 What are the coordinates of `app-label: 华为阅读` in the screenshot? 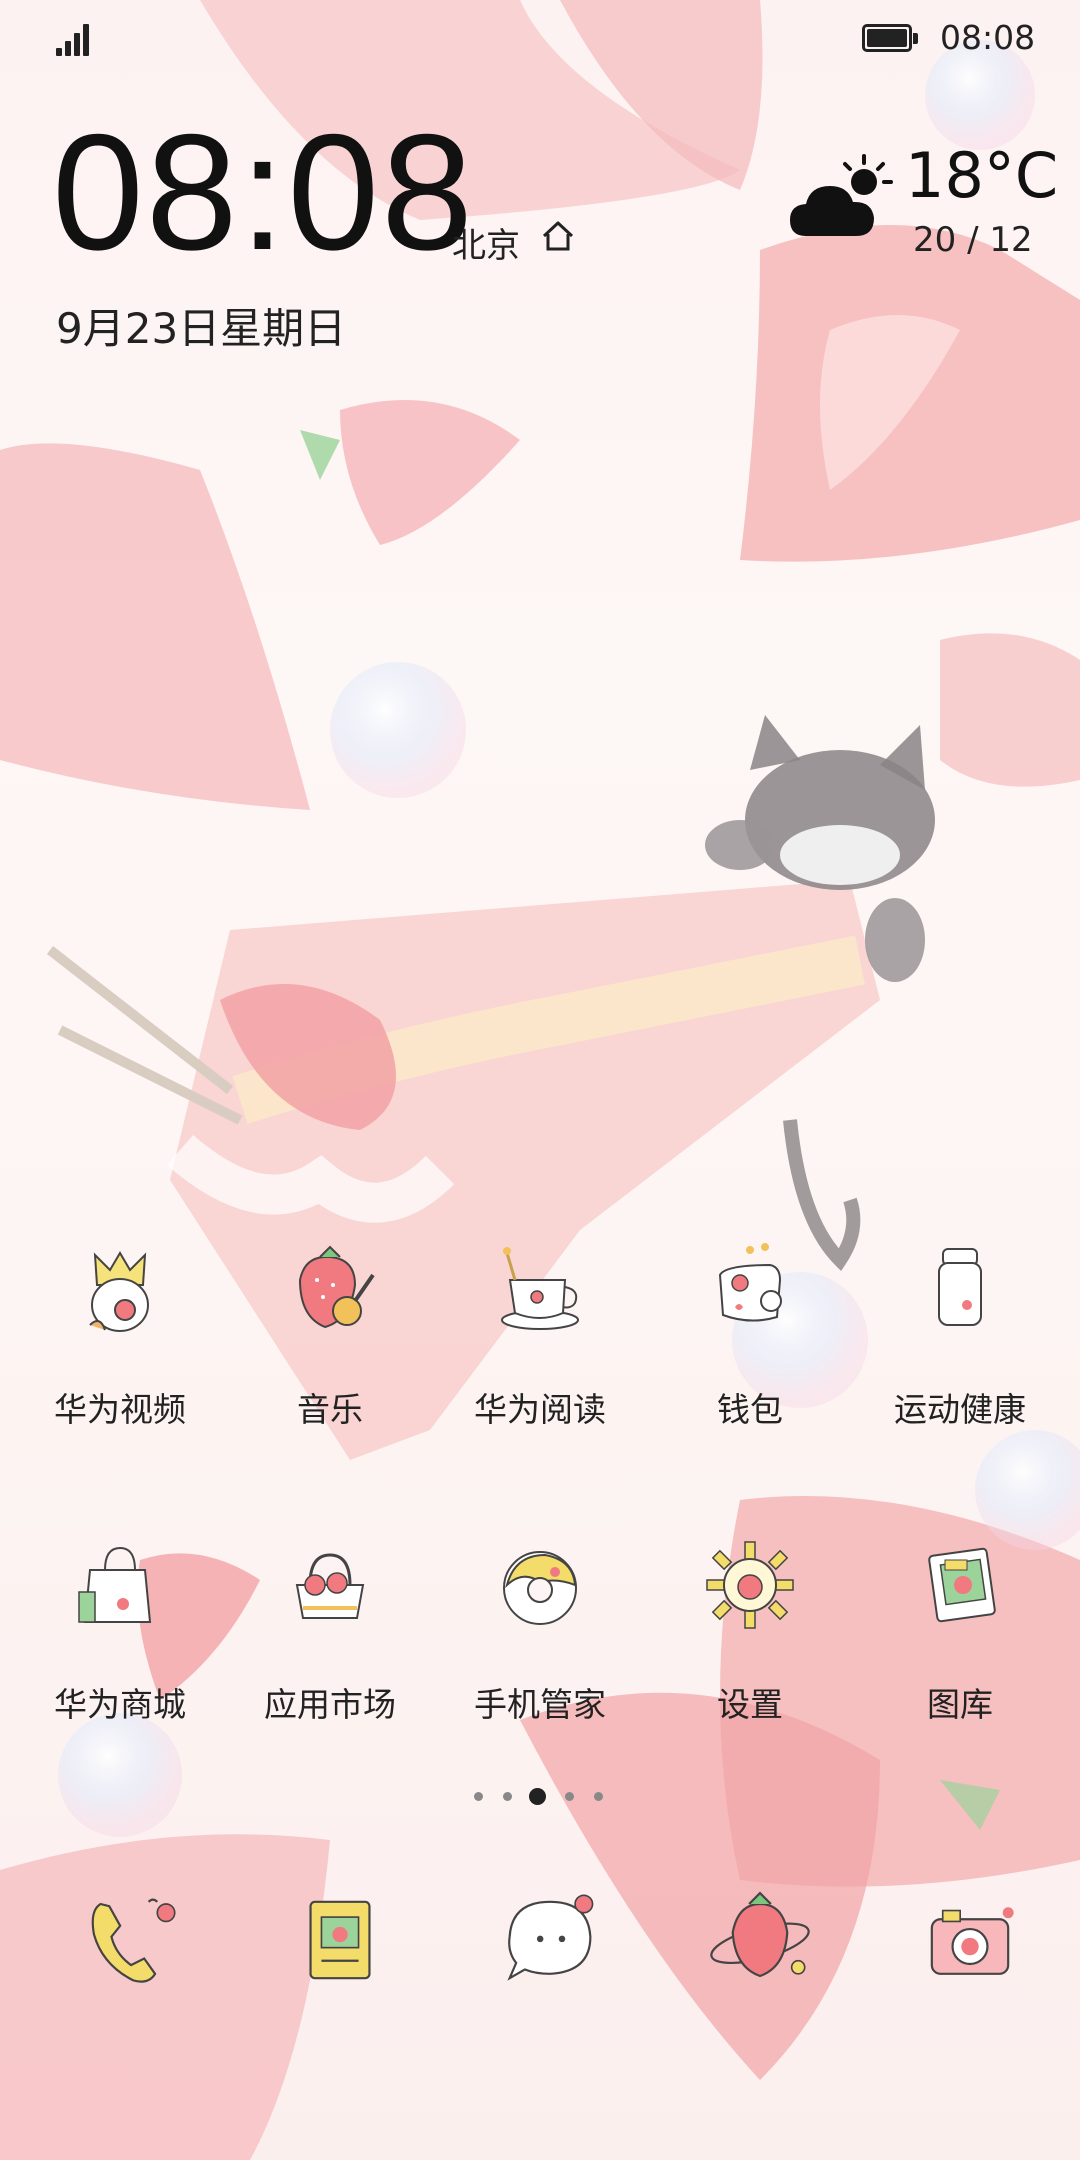 It's located at (540, 1409).